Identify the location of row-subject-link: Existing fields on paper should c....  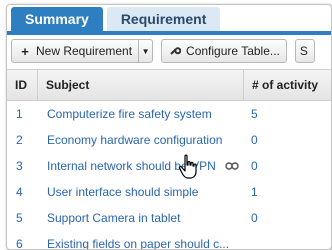
(145, 240).